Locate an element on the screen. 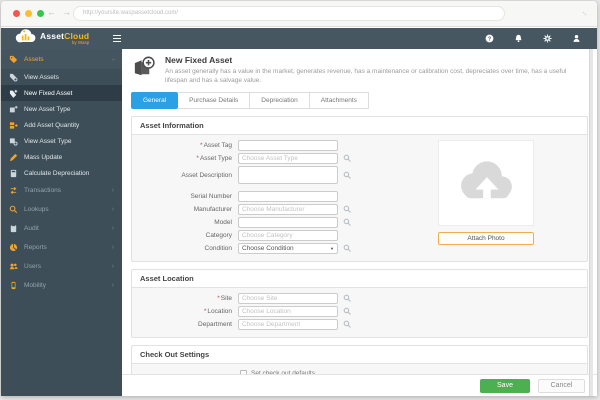  sidebar-item-mobility: Mobility › is located at coordinates (61, 285).